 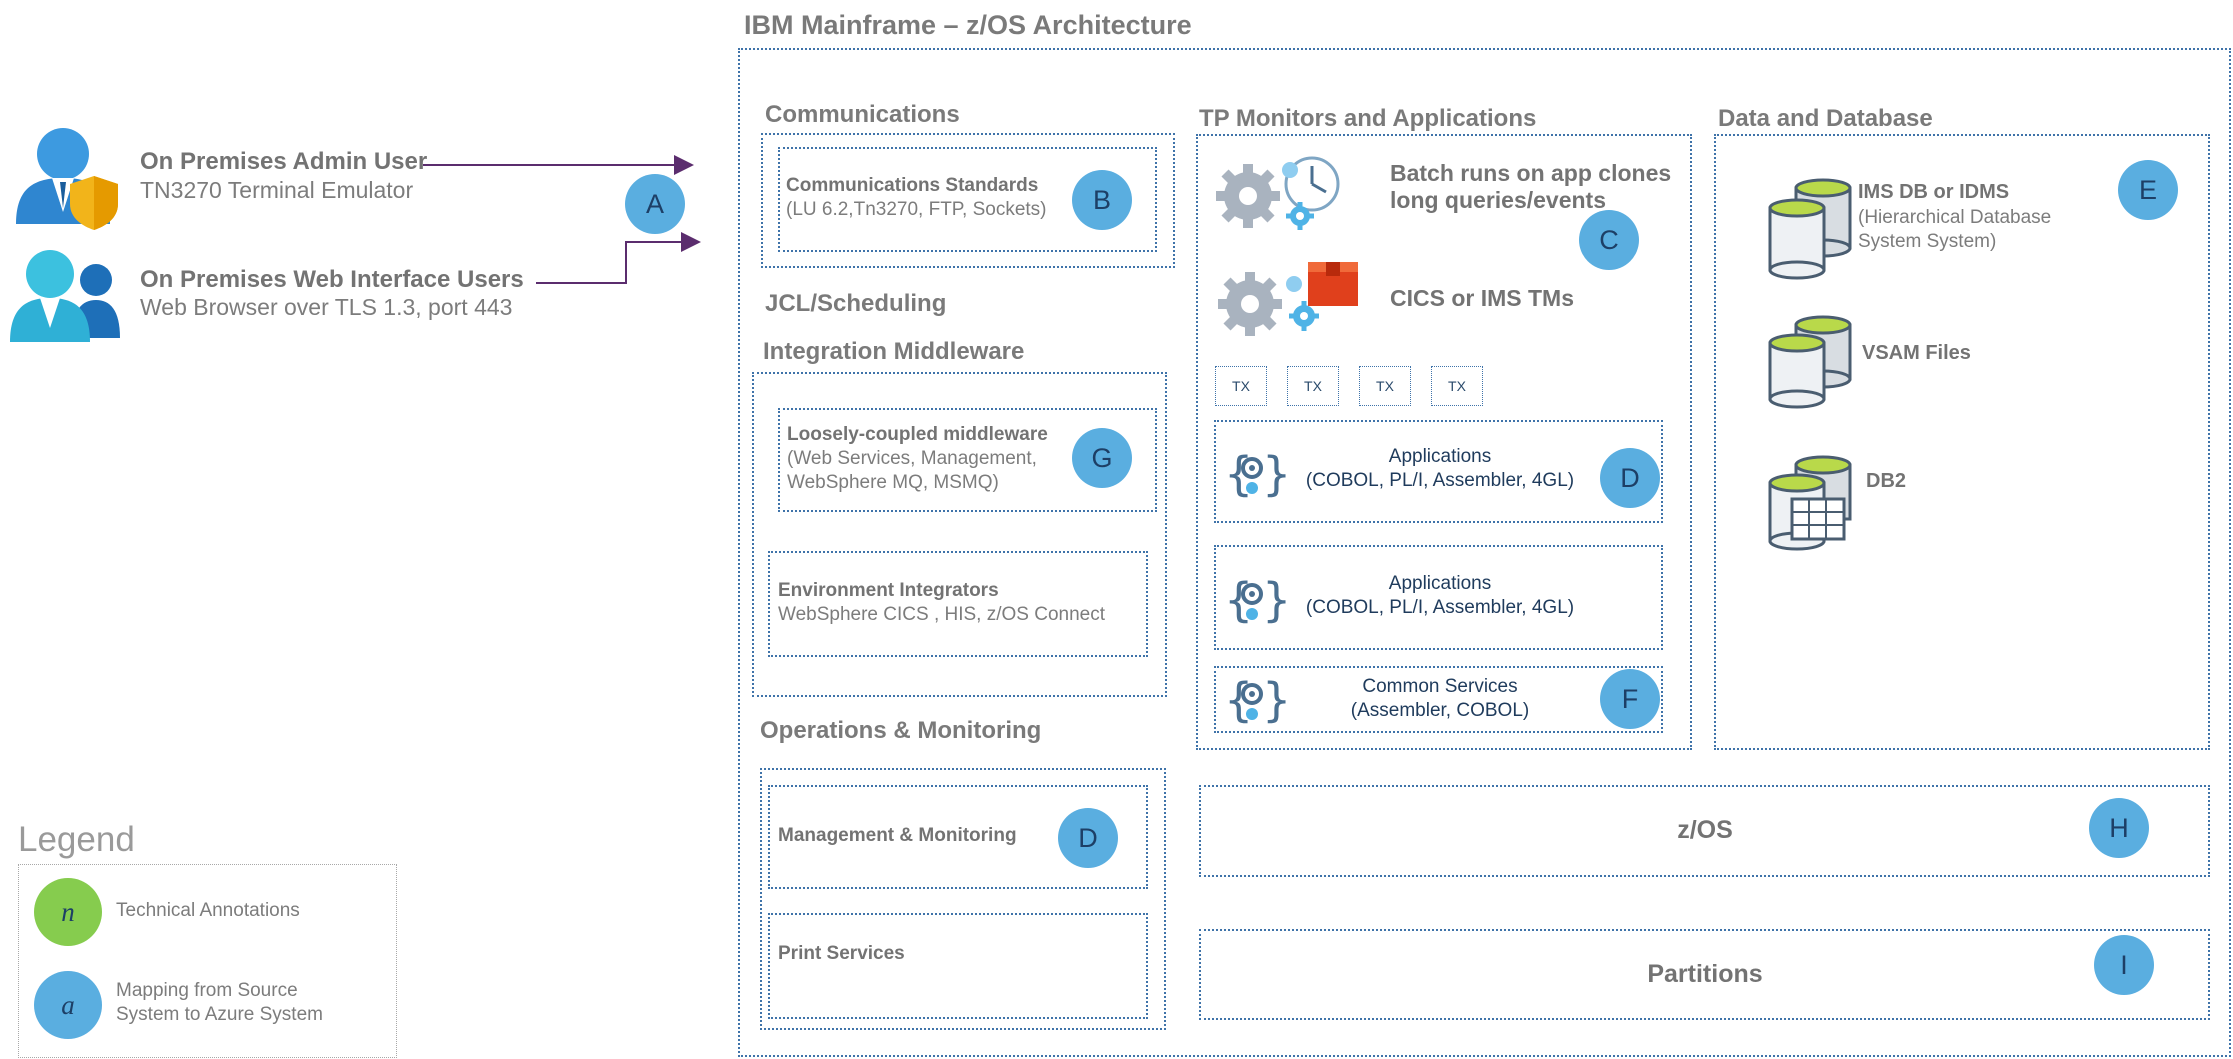 What do you see at coordinates (1916, 353) in the screenshot?
I see `vsam-files-label: VSAM Files` at bounding box center [1916, 353].